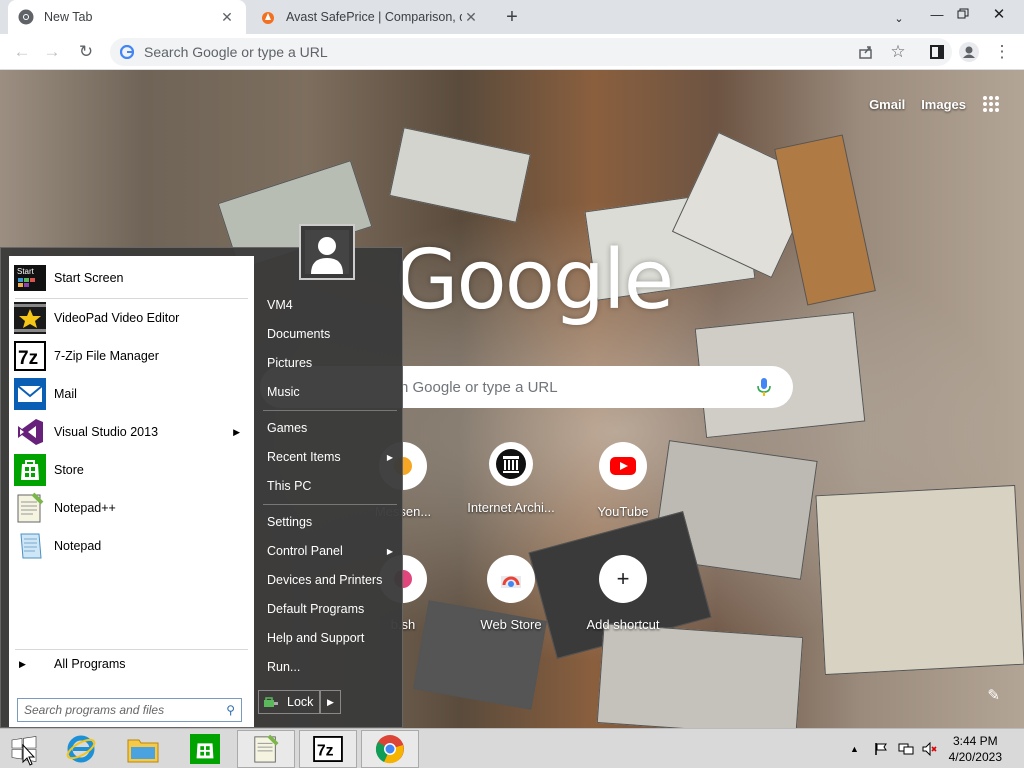  What do you see at coordinates (316, 609) in the screenshot?
I see `place-label: Default Programs` at bounding box center [316, 609].